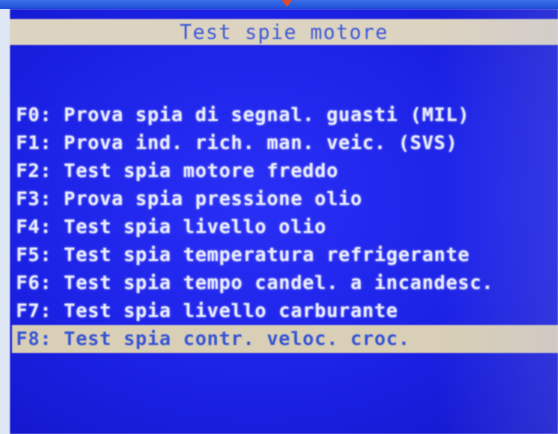 This screenshot has width=558, height=434. Describe the element at coordinates (195, 227) in the screenshot. I see `menu-label: Test spia livello olio` at that location.